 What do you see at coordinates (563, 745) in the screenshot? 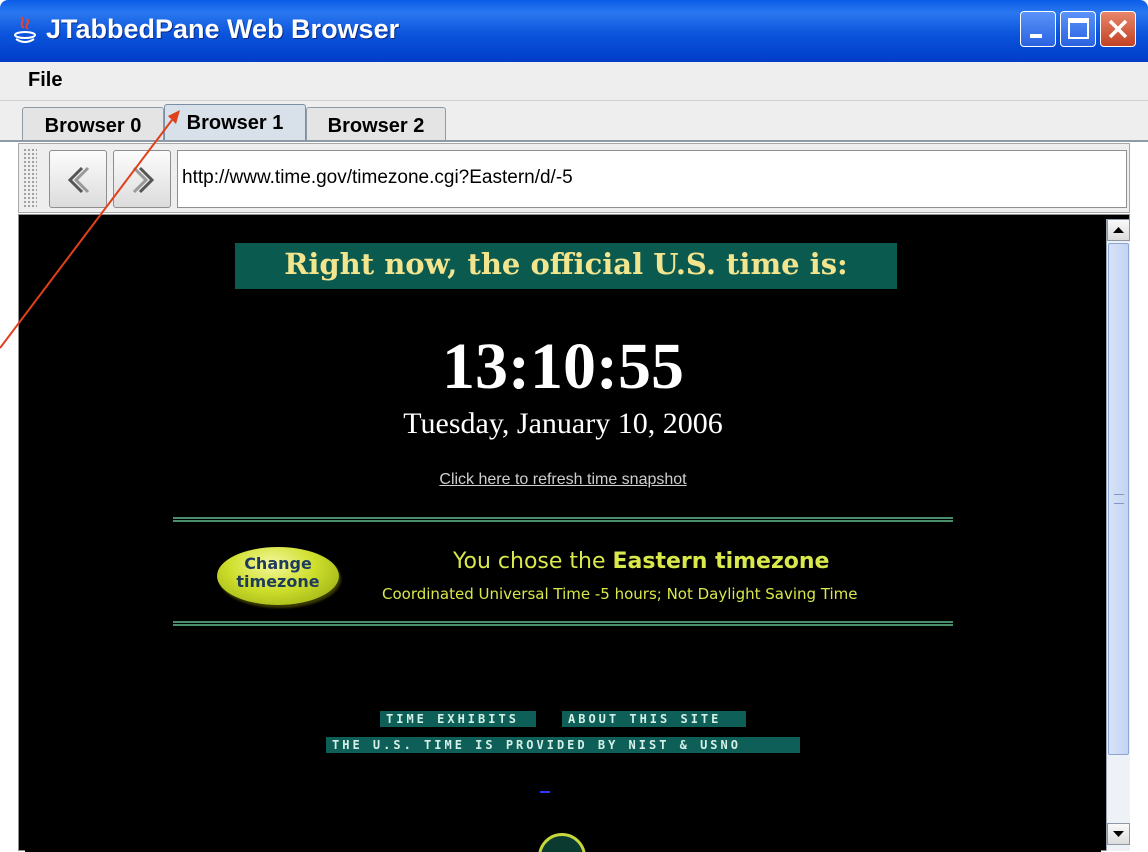
I see `provided-by-link: THE U.S. TIME IS PROVIDED BY NIST & USNO` at bounding box center [563, 745].